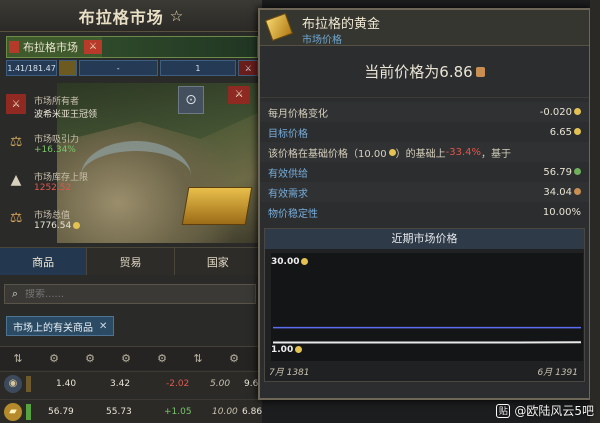 This screenshot has height=423, width=600. What do you see at coordinates (65, 113) in the screenshot?
I see `owner-value: 波希米亚王冠领` at bounding box center [65, 113].